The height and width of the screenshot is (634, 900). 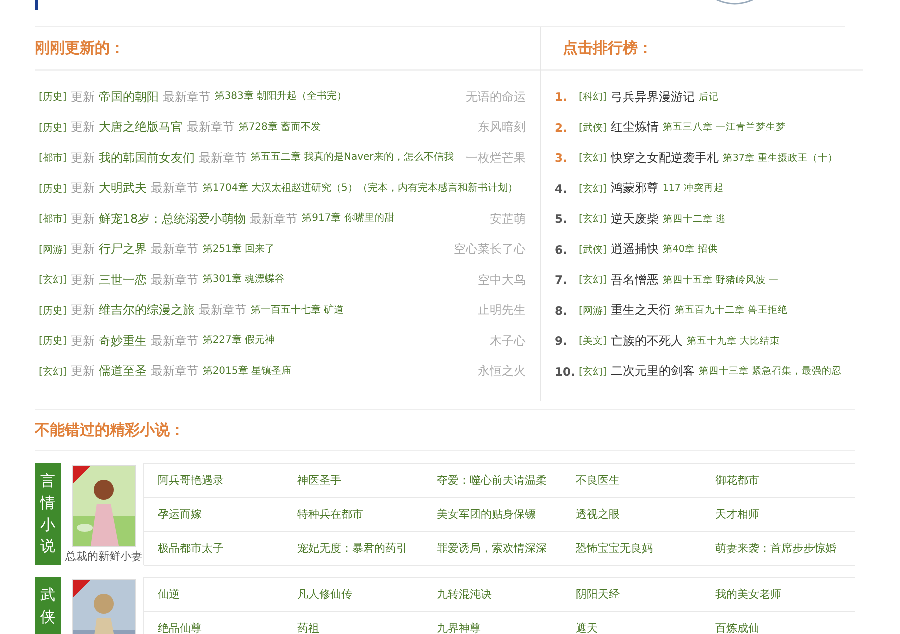 What do you see at coordinates (646, 627) in the screenshot?
I see `book-link: 遮天` at bounding box center [646, 627].